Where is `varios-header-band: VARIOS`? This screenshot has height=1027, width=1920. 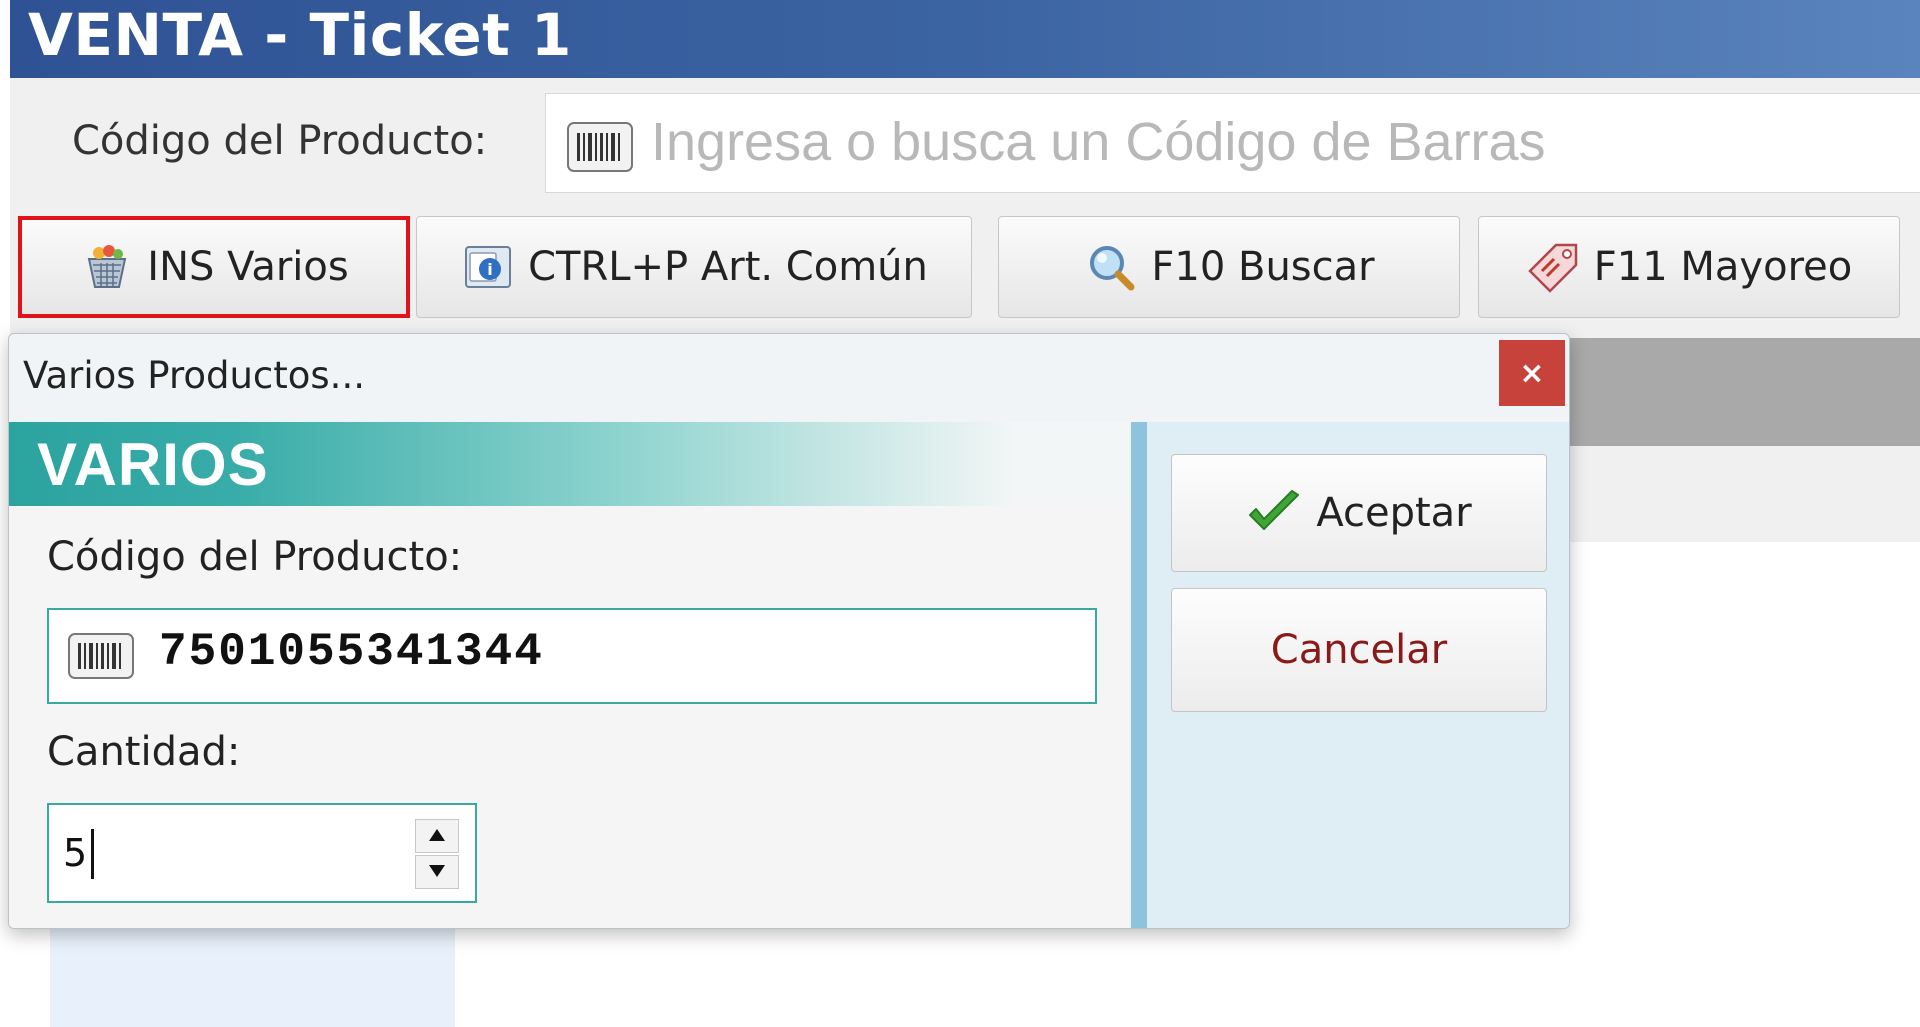 varios-header-band: VARIOS is located at coordinates (569, 464).